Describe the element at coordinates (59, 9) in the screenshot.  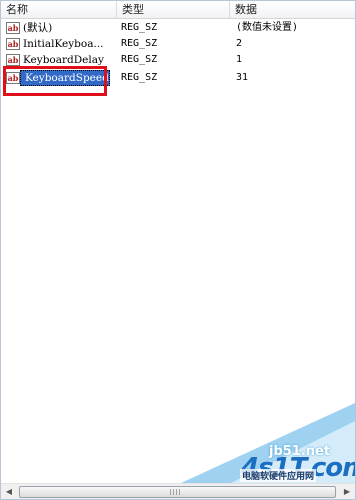
I see `column-header-name: 名称` at that location.